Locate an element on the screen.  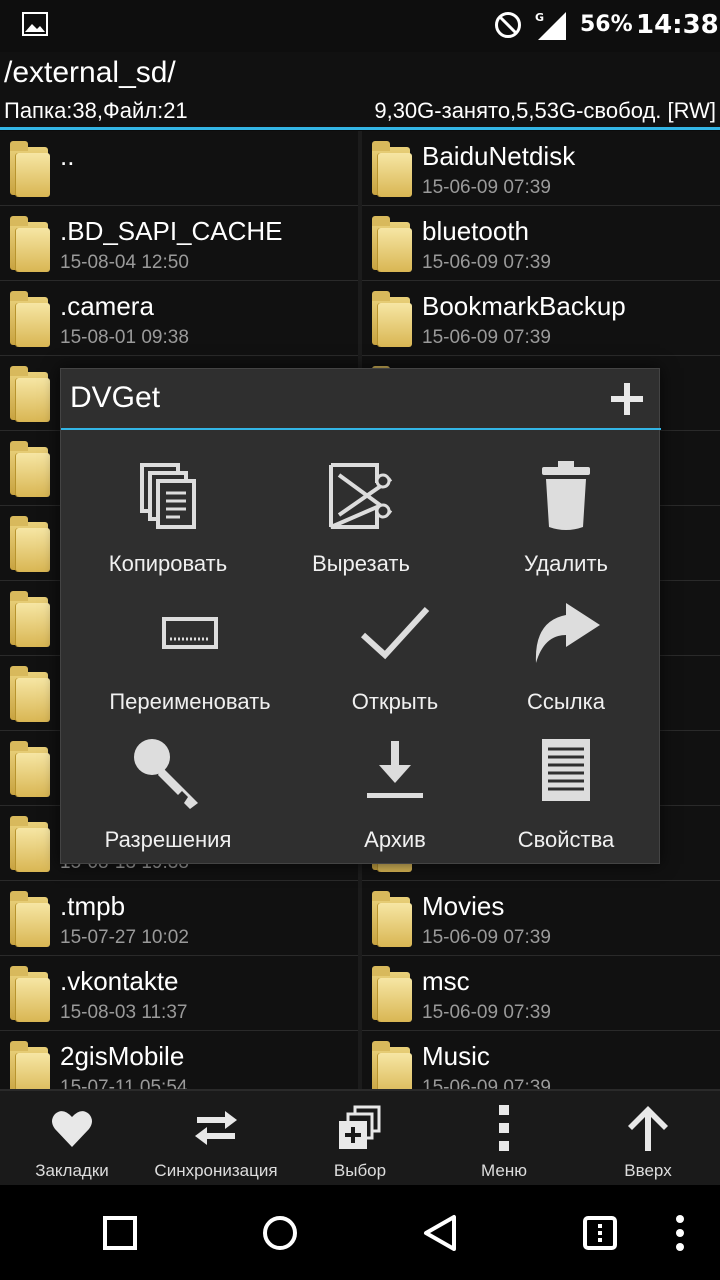
file-date: 15-08-04 12:50 is located at coordinates (124, 262).